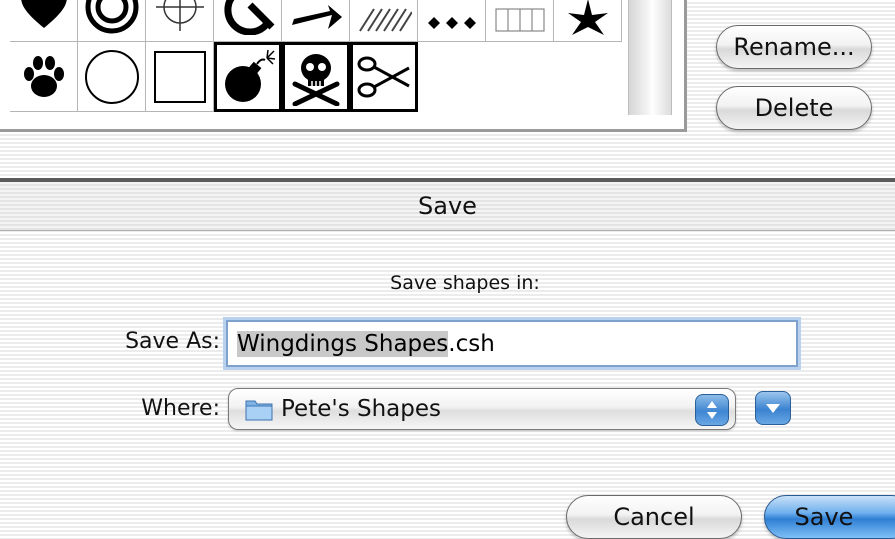  What do you see at coordinates (316, 16) in the screenshot?
I see `arrow-shape-icon` at bounding box center [316, 16].